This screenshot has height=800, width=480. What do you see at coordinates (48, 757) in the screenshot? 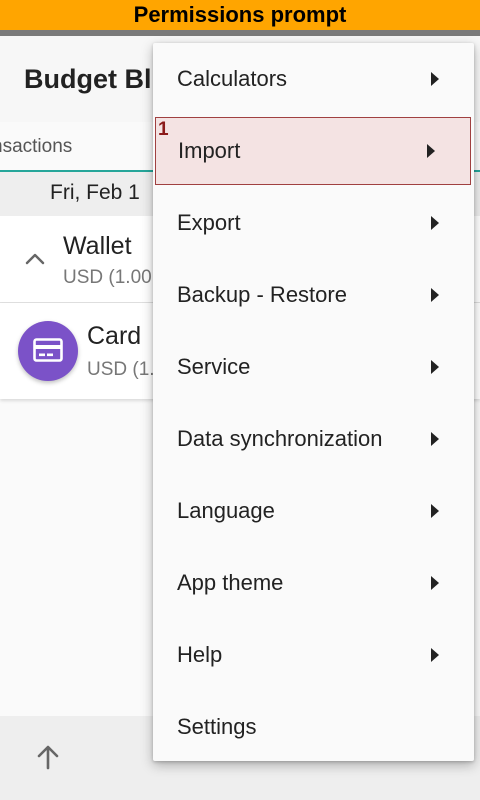
I see `arrow-up-icon` at bounding box center [48, 757].